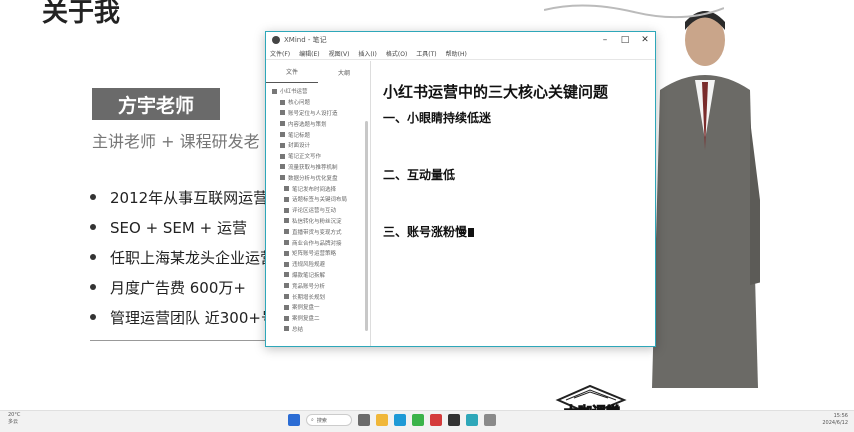 The width and height of the screenshot is (854, 432). I want to click on taskbar-icons: ⌕ 搜索, so click(395, 420).